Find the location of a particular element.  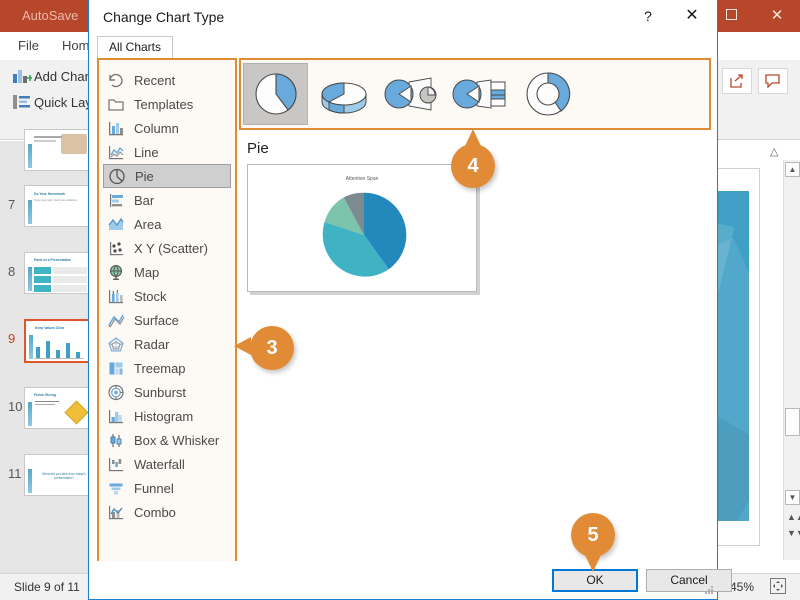

sidebar-item-sunburst: Sunburst is located at coordinates (167, 392).